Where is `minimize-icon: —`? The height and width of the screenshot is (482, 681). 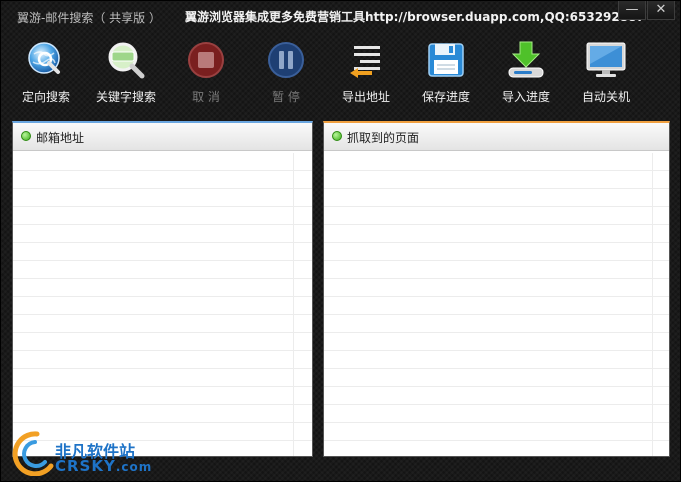 minimize-icon: — is located at coordinates (632, 9).